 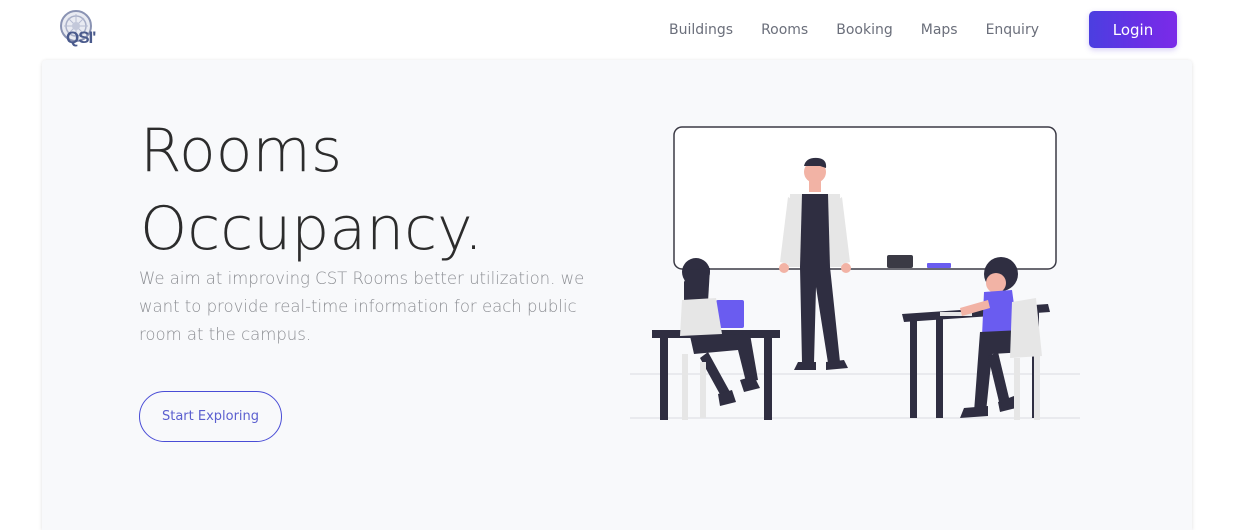 I want to click on brand-logo: QSI', so click(x=84, y=30).